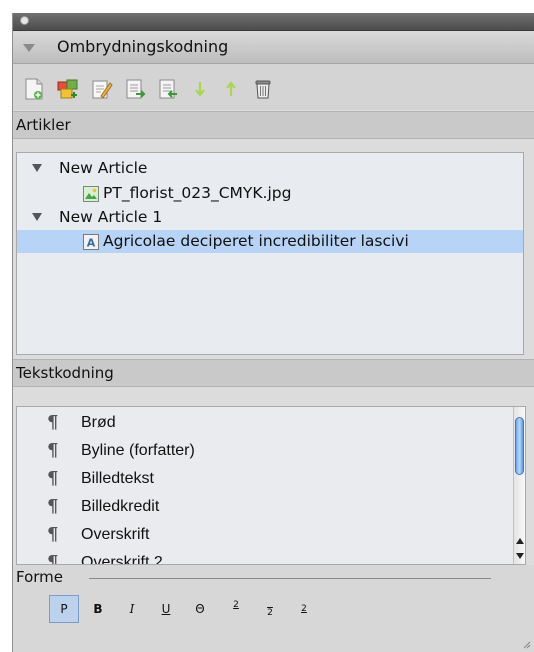  Describe the element at coordinates (98, 609) in the screenshot. I see `bold-style-button: B` at that location.